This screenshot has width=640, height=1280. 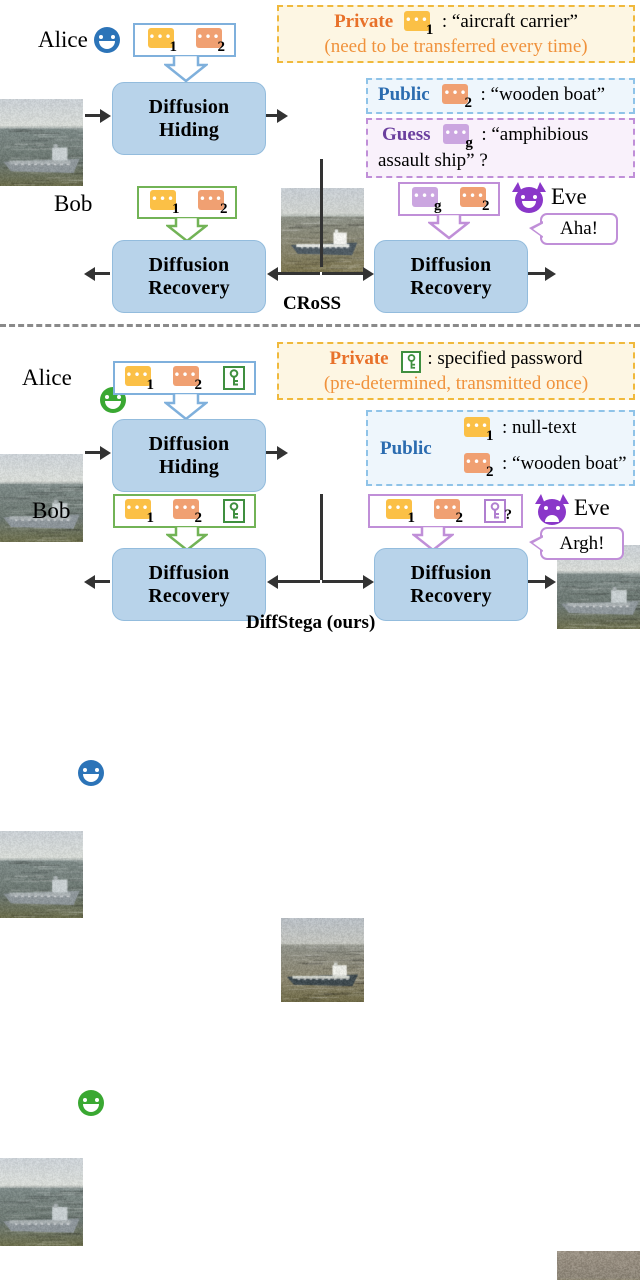 I want to click on eve-speech-text-bottom: Argh!, so click(x=582, y=543).